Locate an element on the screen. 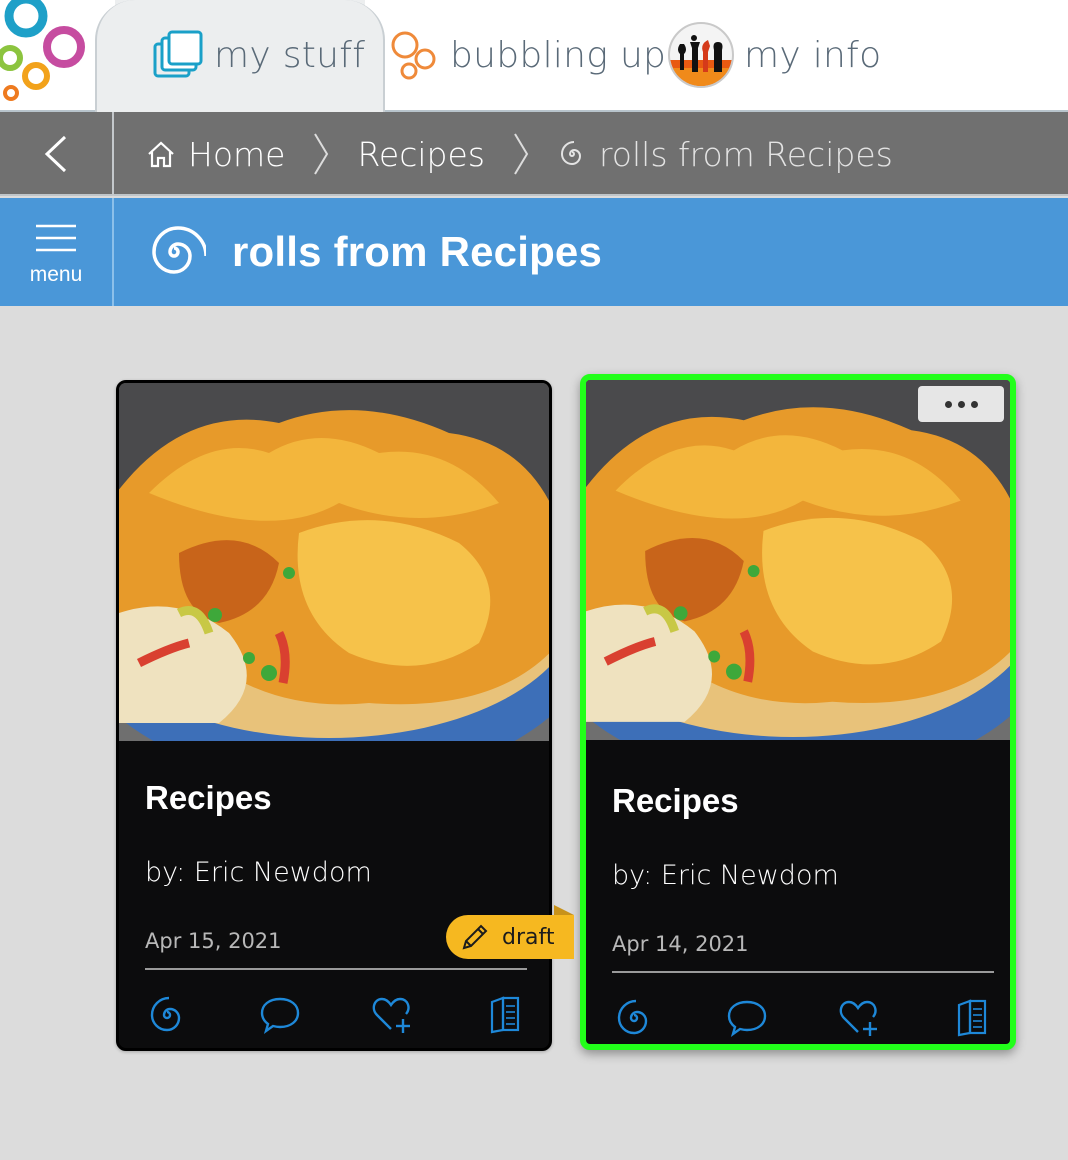 Image resolution: width=1068 pixels, height=1160 pixels. chevron-left-icon is located at coordinates (55, 154).